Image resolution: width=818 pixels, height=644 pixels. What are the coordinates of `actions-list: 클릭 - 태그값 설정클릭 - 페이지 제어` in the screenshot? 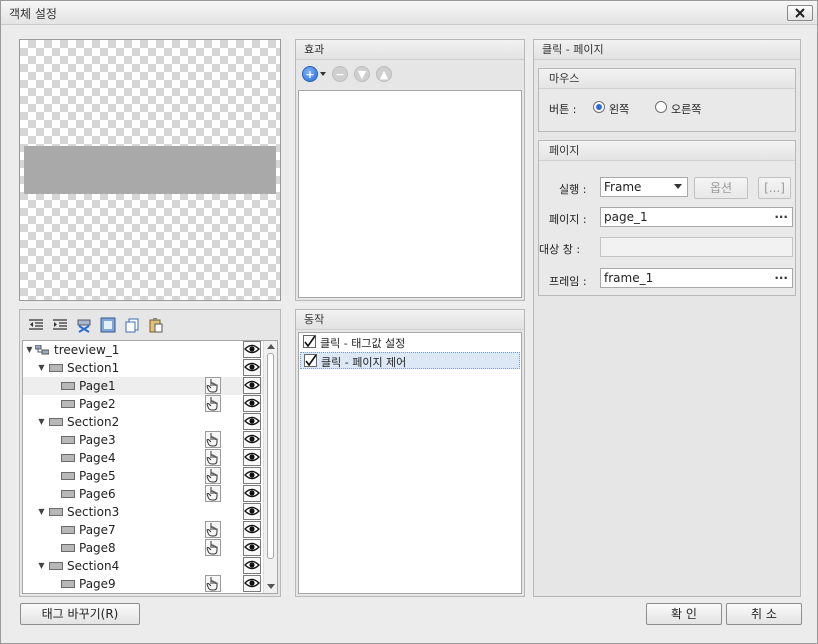 It's located at (410, 463).